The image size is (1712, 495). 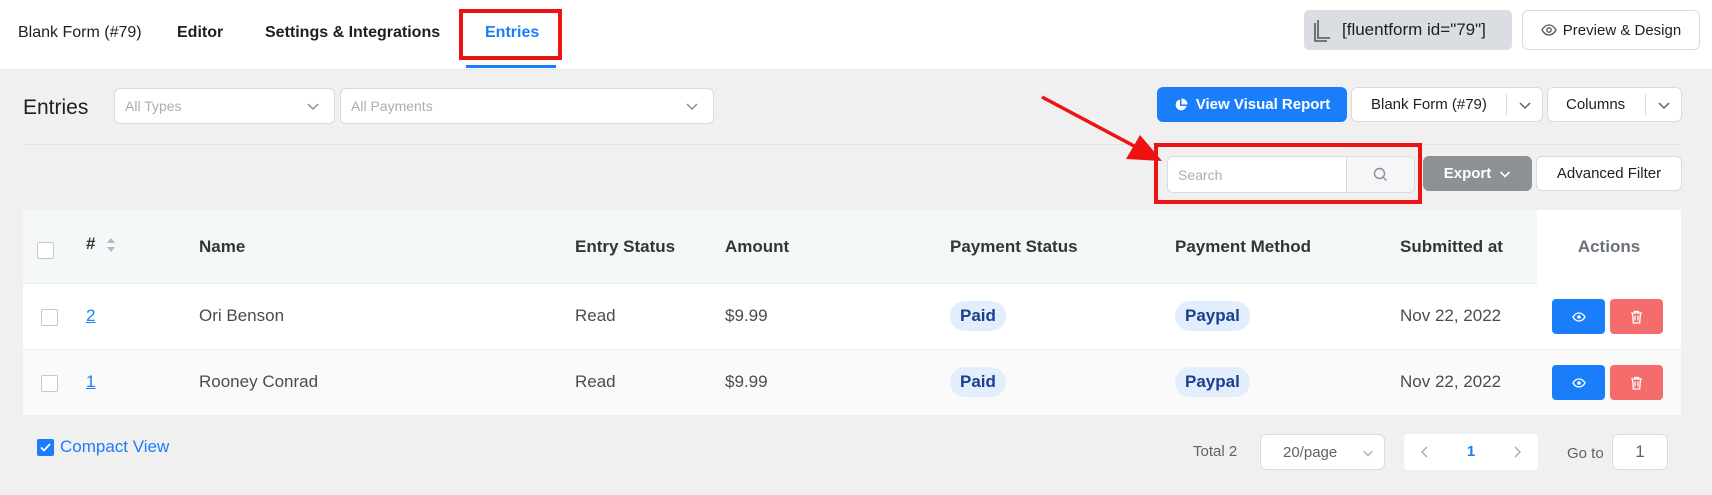 What do you see at coordinates (56, 107) in the screenshot?
I see `page-title: Entries` at bounding box center [56, 107].